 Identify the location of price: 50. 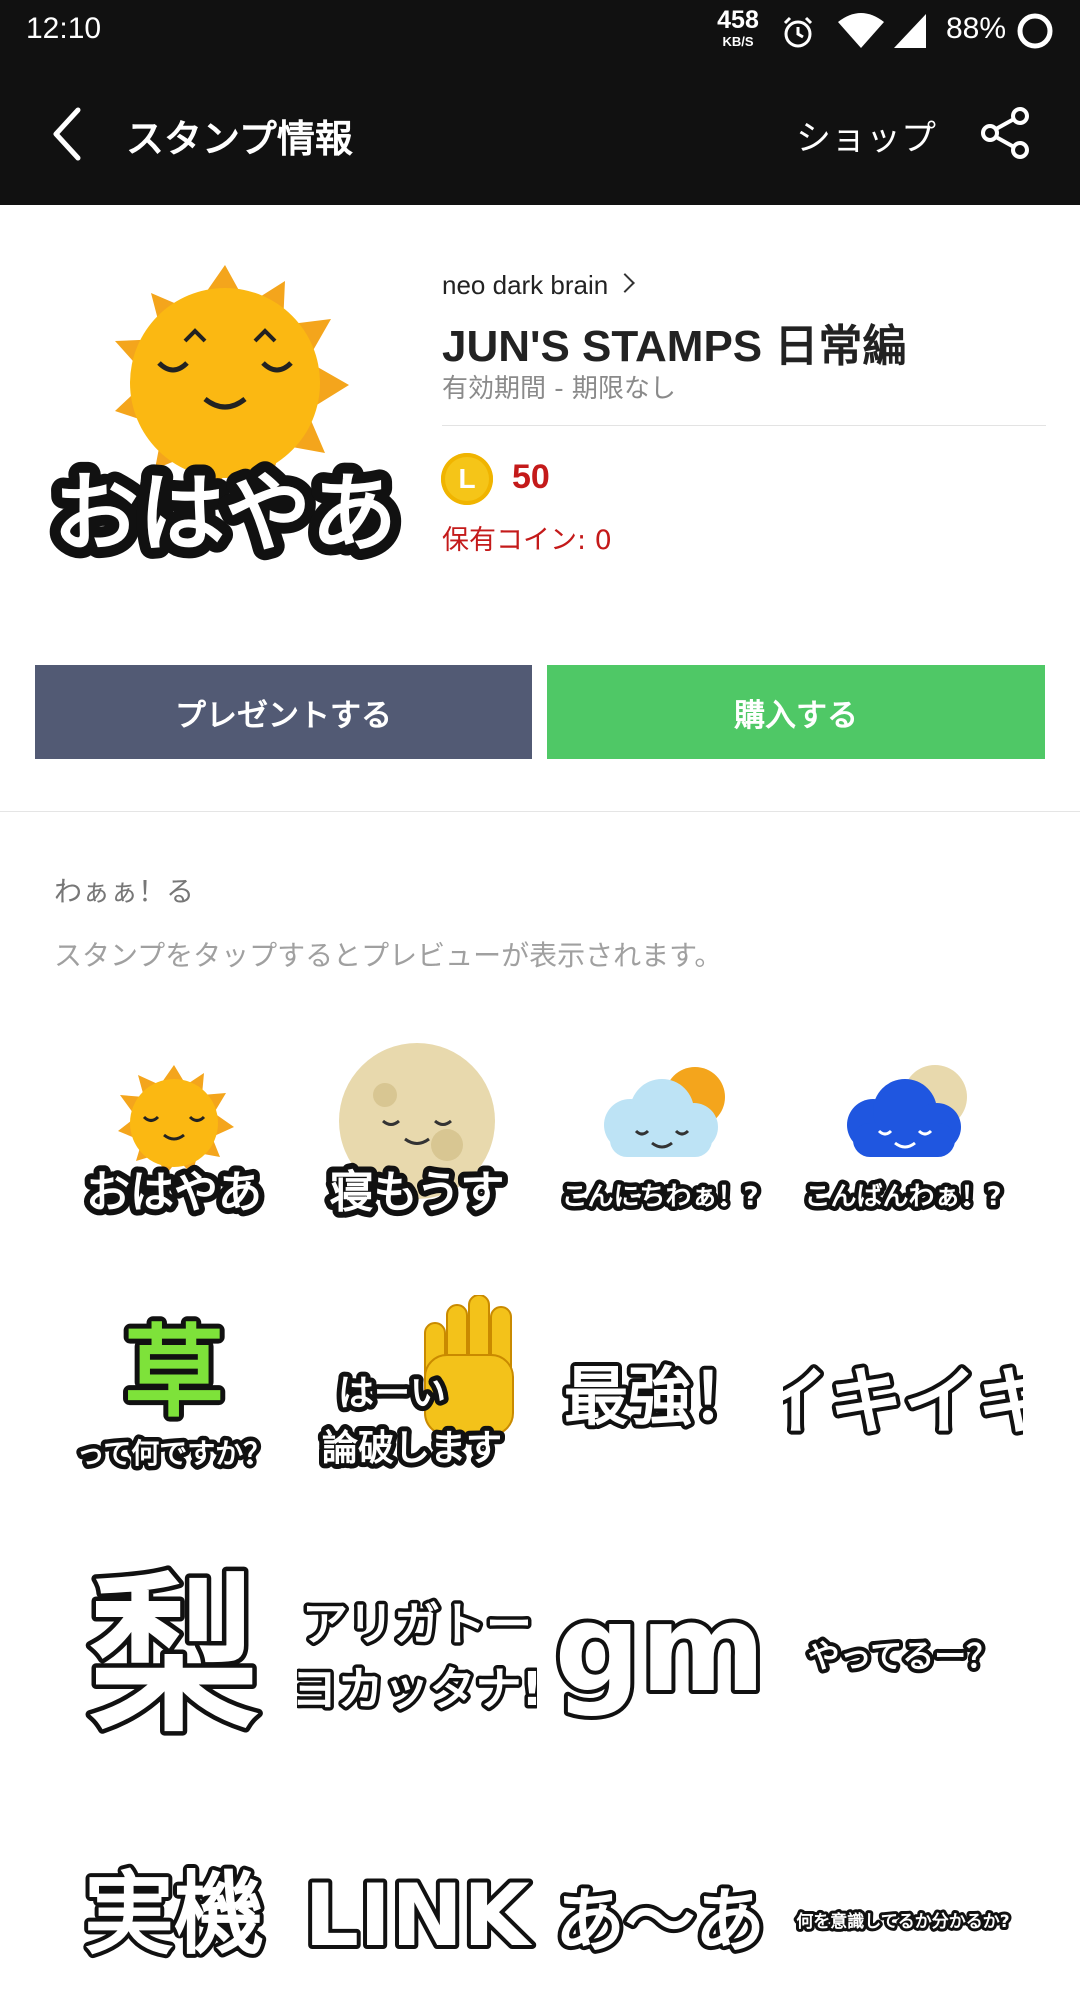
(531, 477).